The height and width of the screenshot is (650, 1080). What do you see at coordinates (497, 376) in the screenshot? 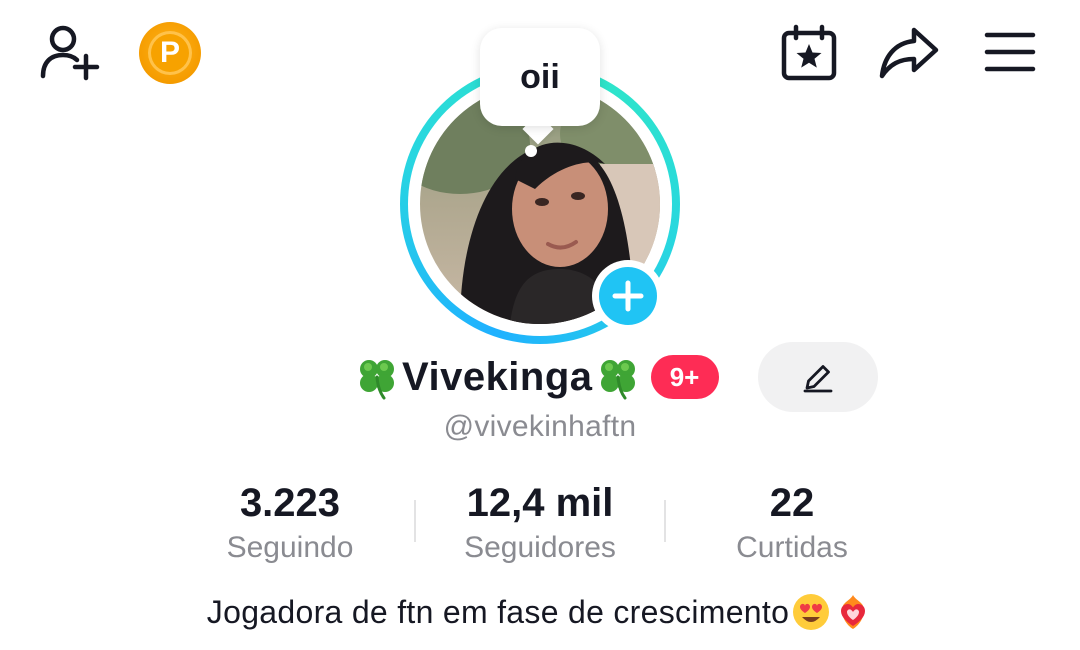
I see `display-name: Vivekinga` at bounding box center [497, 376].